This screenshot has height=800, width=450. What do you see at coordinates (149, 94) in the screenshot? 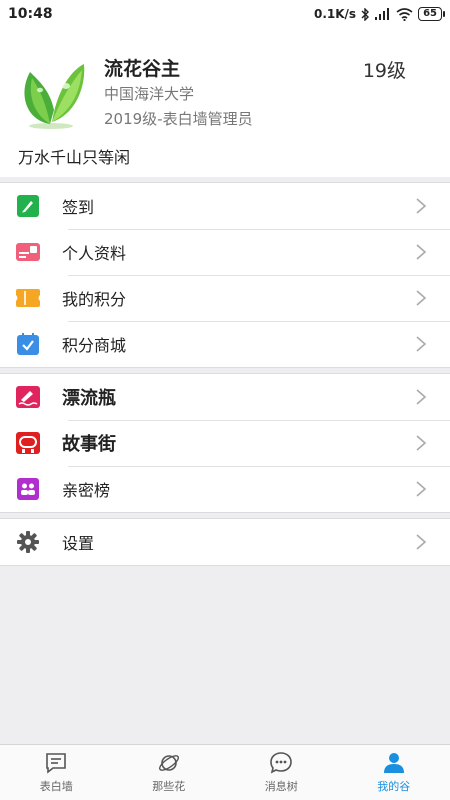
I see `user-school: 中国海洋大学` at bounding box center [149, 94].